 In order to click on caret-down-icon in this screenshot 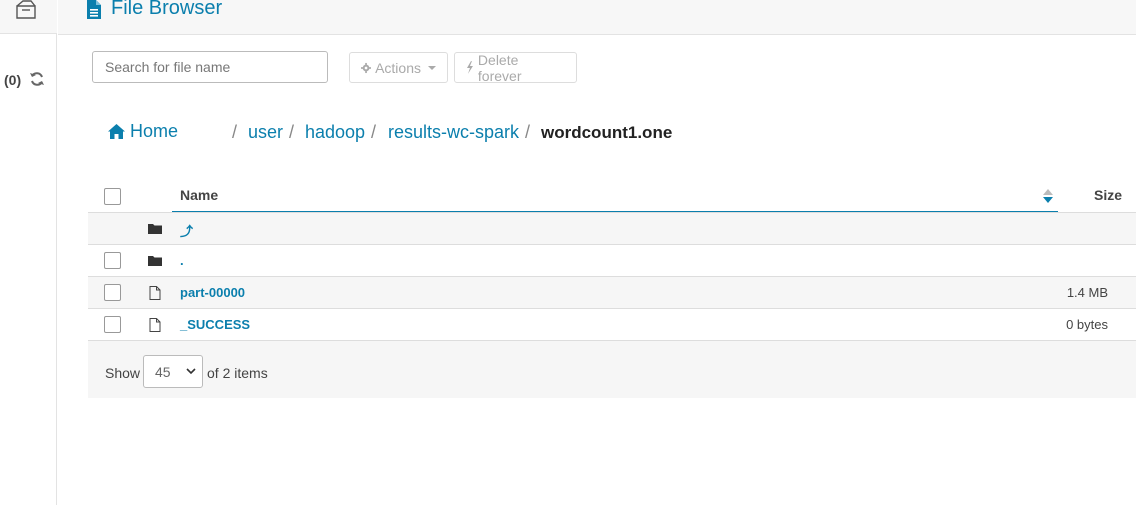, I will do `click(432, 67)`.